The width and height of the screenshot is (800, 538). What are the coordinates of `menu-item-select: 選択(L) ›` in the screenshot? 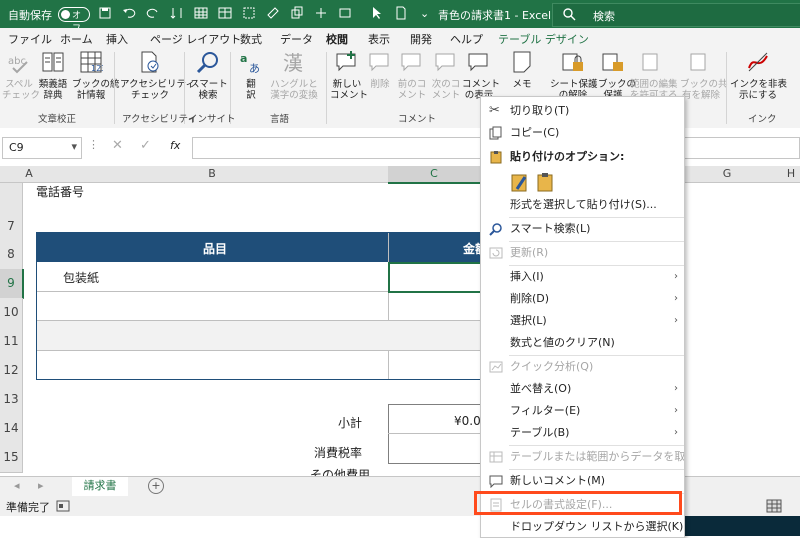 It's located at (582, 321).